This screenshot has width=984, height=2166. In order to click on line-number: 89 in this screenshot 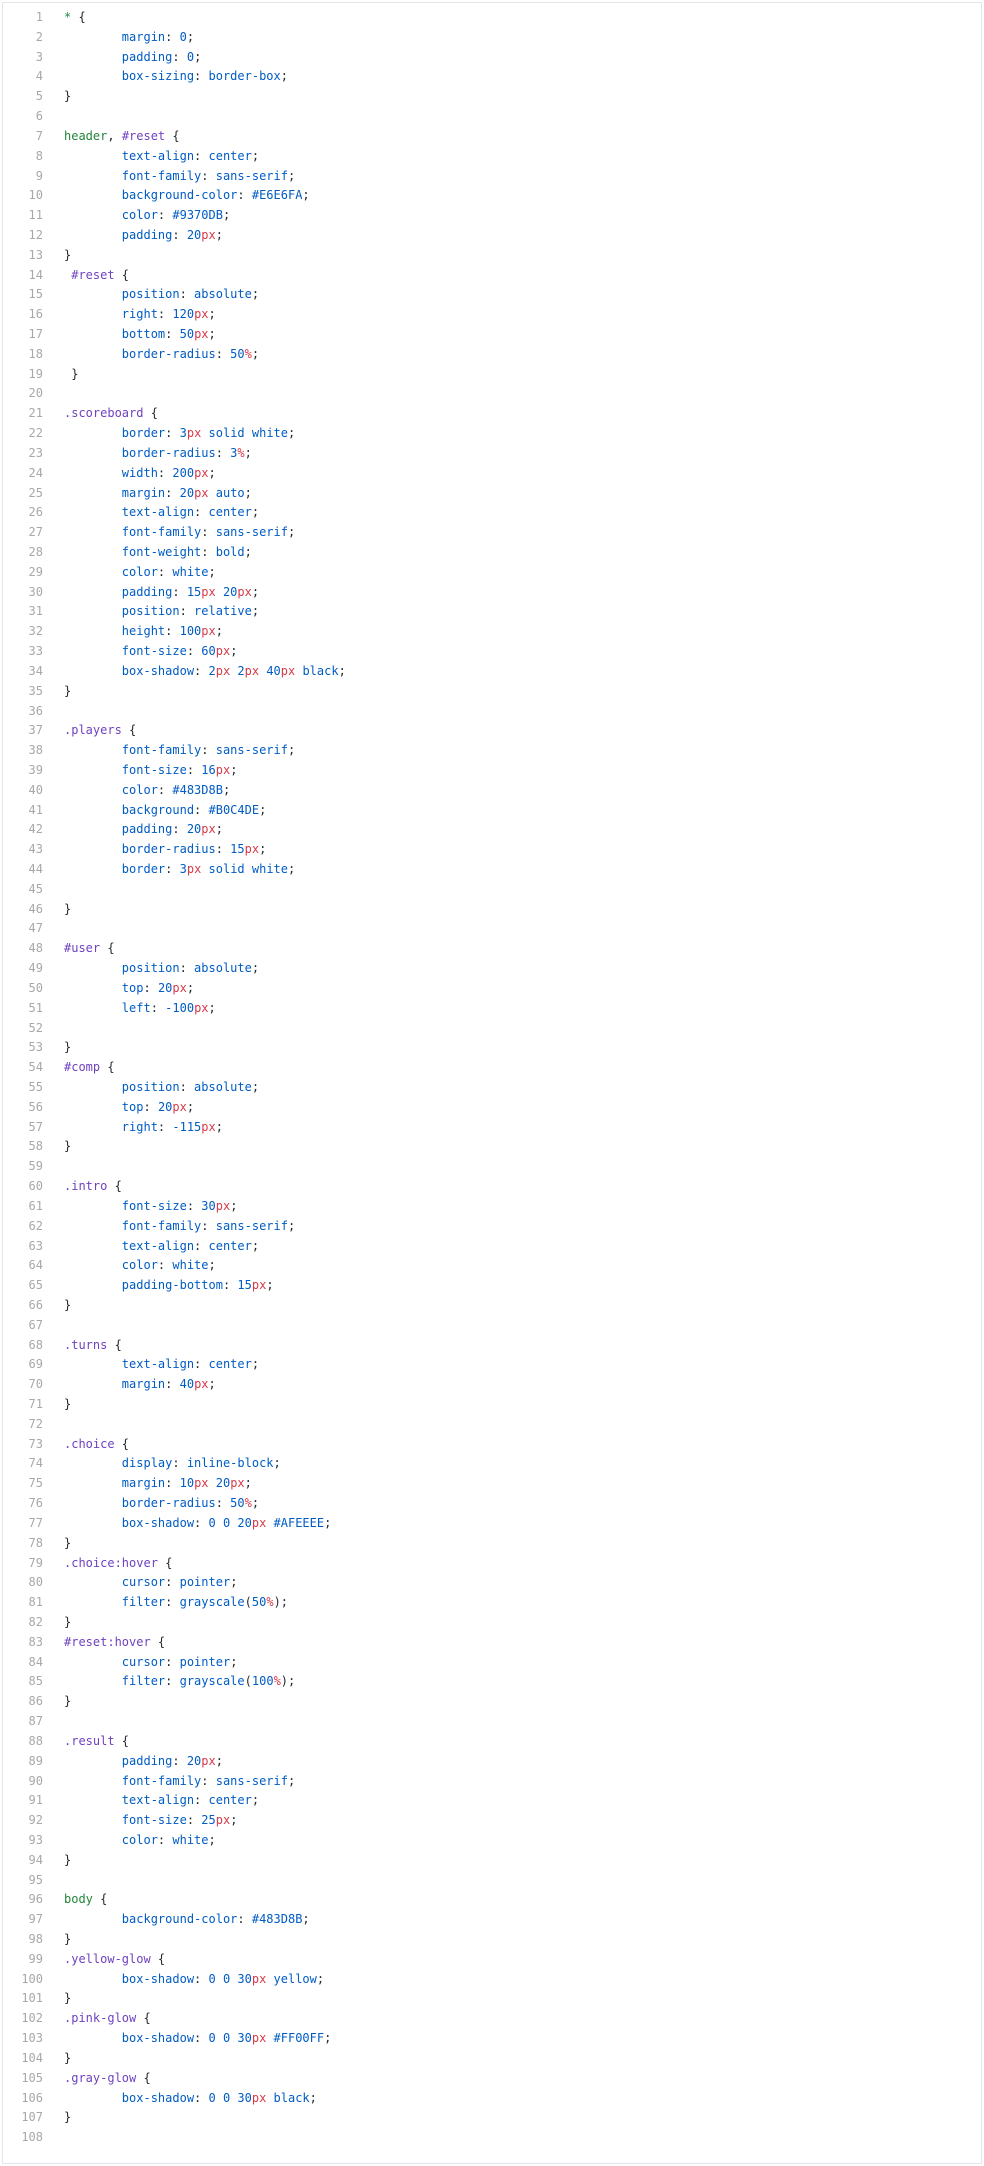, I will do `click(35, 1760)`.